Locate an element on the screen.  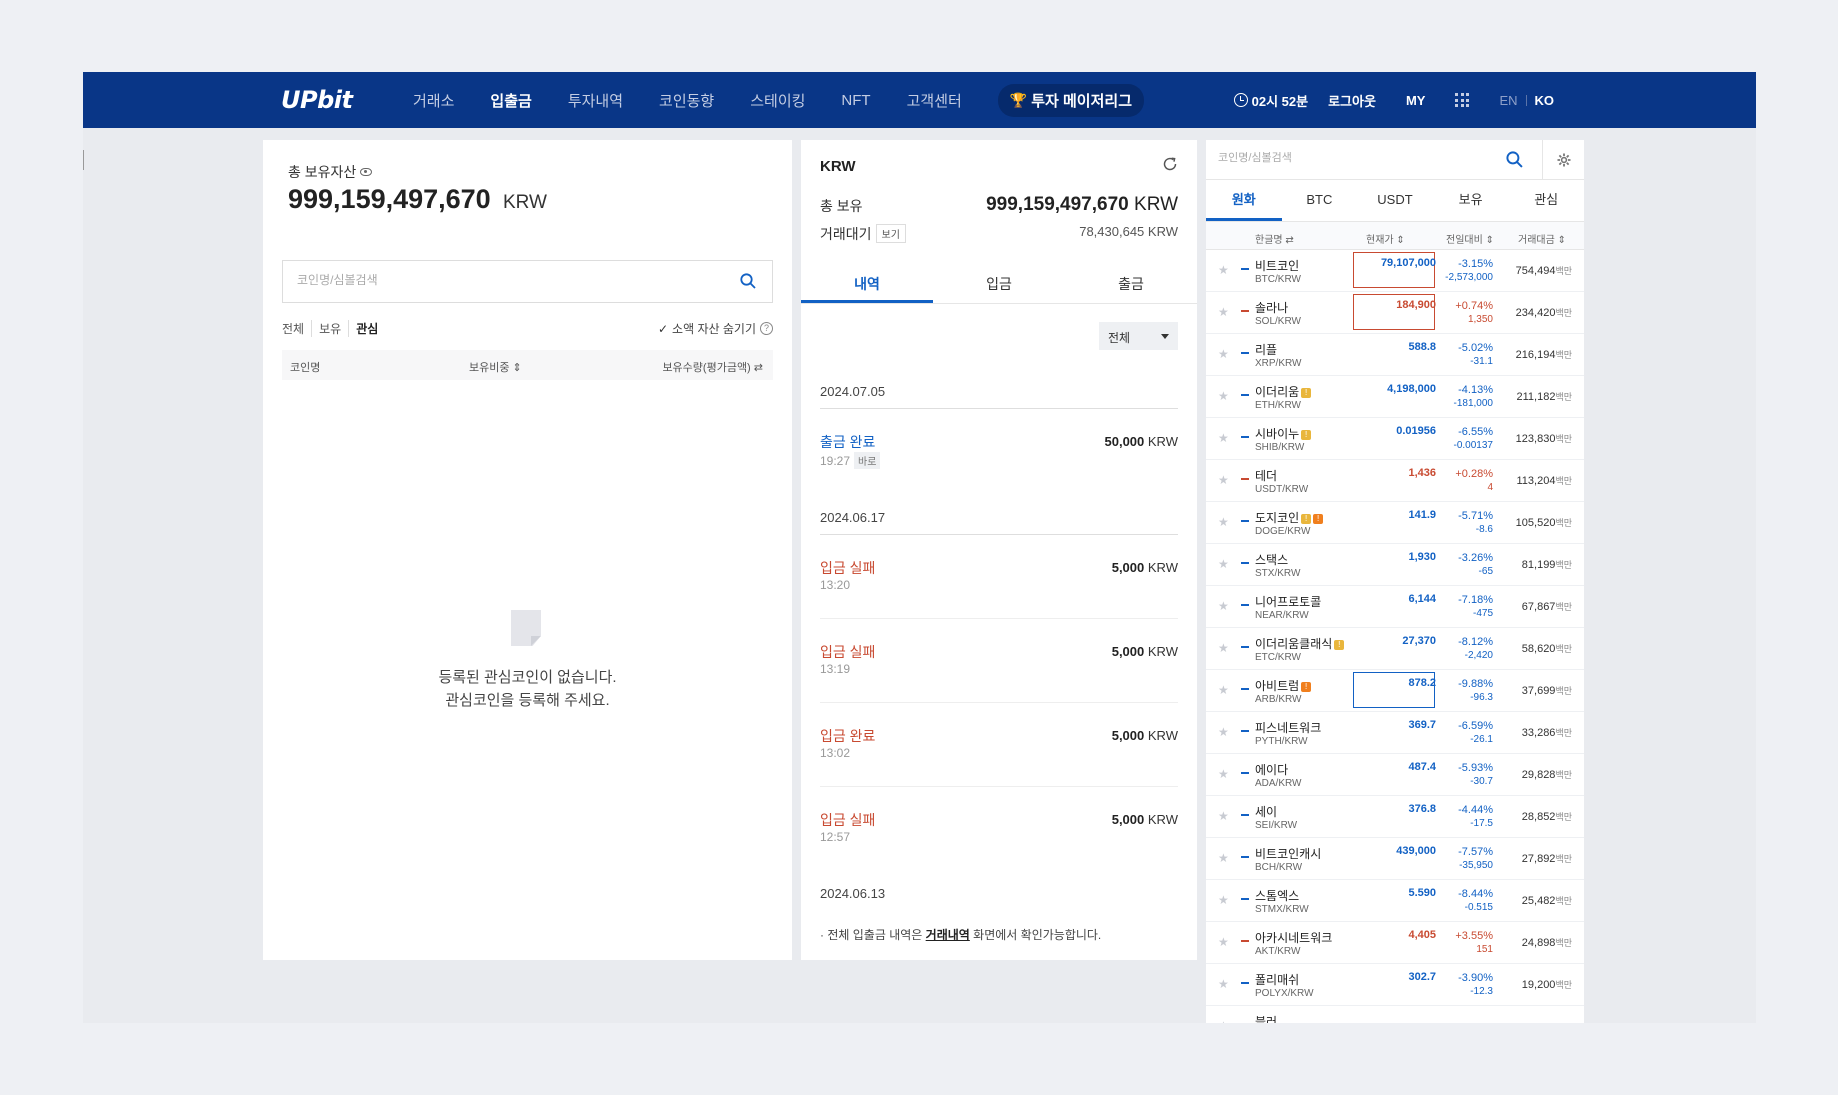
total-holding-unit: KRW is located at coordinates (1156, 204).